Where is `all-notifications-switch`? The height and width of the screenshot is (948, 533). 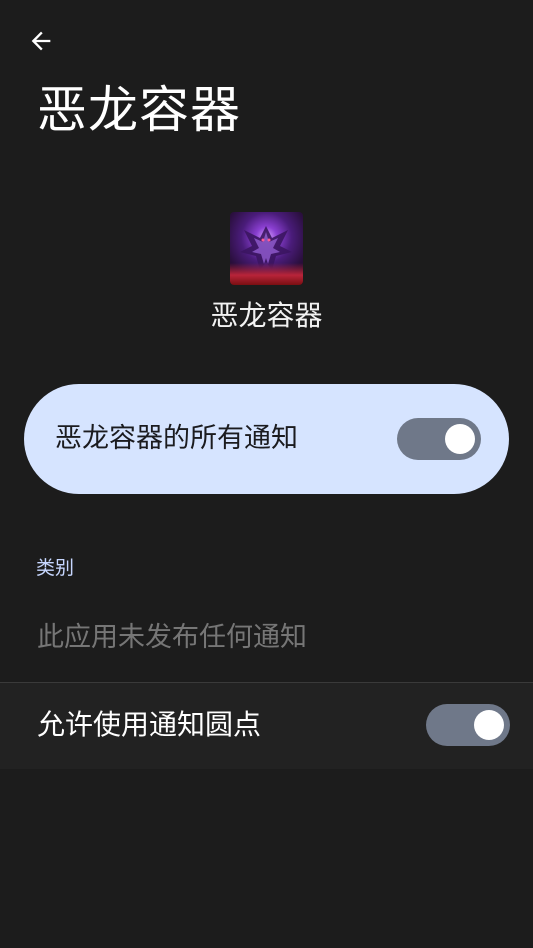 all-notifications-switch is located at coordinates (439, 439).